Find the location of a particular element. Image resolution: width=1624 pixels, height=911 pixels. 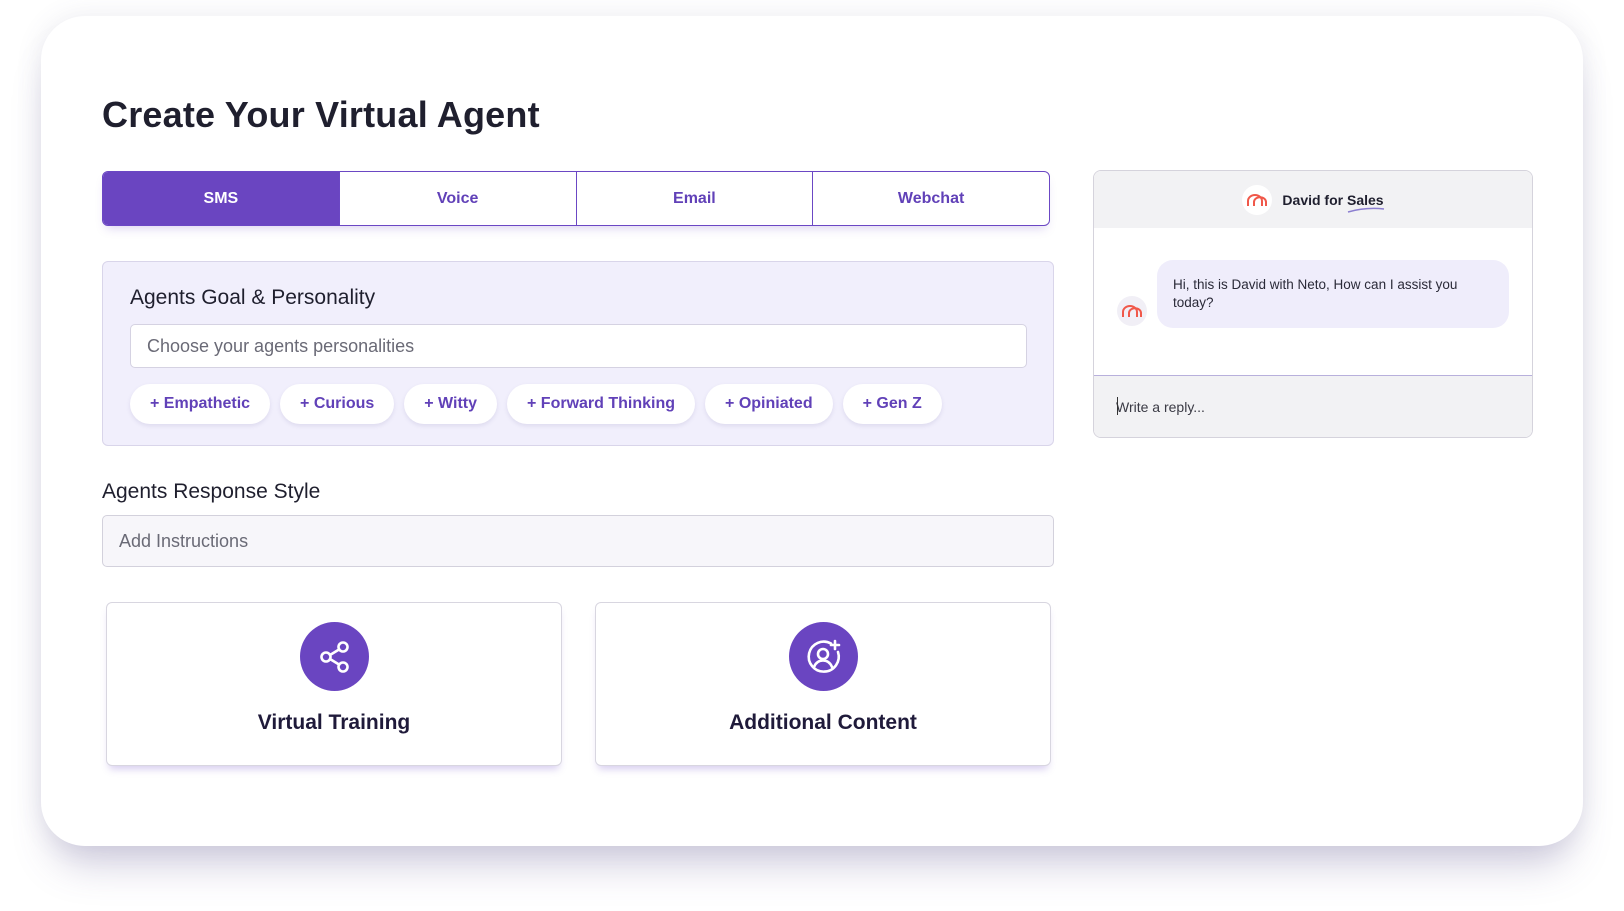

channel-tabs: SMS Voice Email Webchat is located at coordinates (576, 198).